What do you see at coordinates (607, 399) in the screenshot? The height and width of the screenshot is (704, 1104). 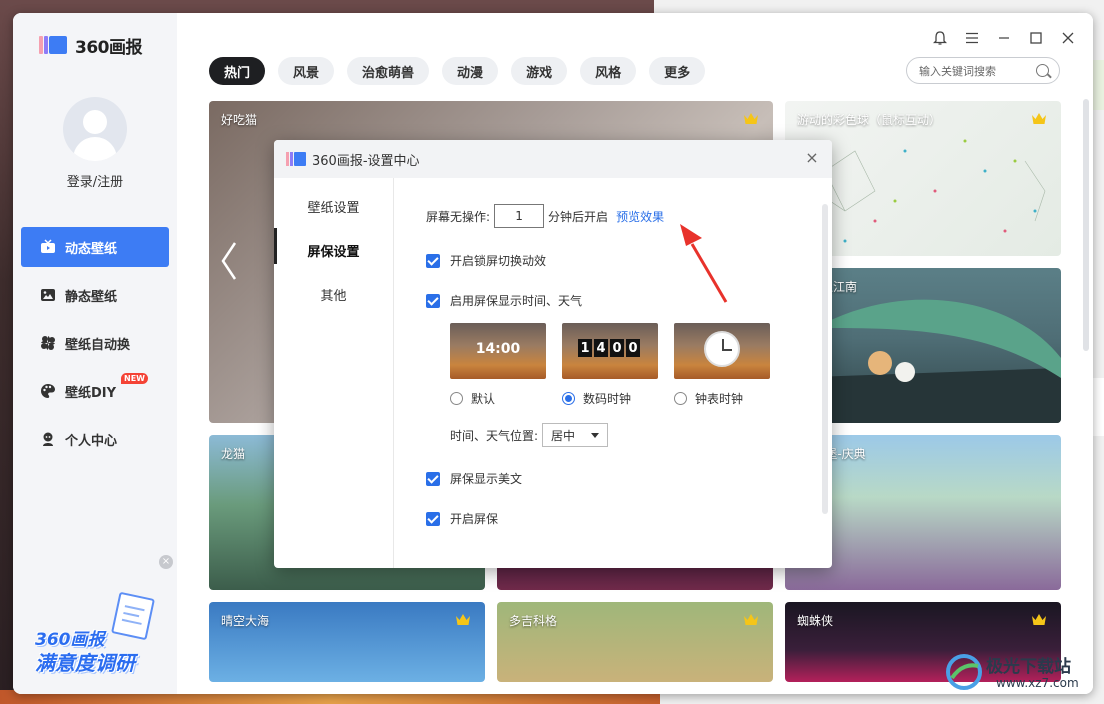 I see `radio-label: 数码时钟` at bounding box center [607, 399].